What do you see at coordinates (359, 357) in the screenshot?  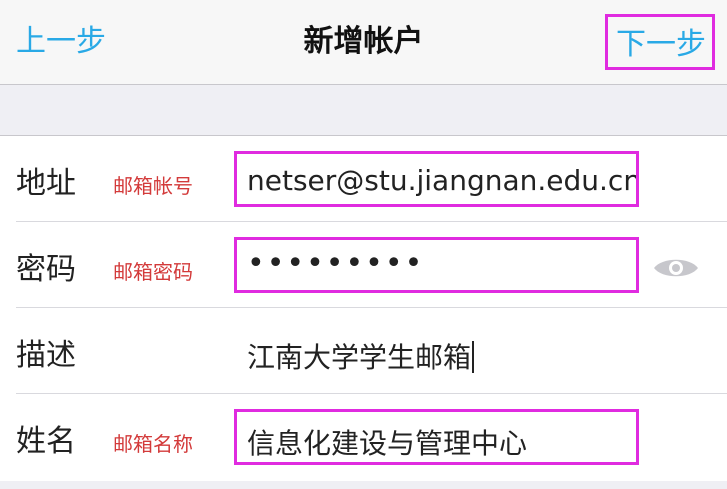 I see `description-value: 江南大学学生邮箱` at bounding box center [359, 357].